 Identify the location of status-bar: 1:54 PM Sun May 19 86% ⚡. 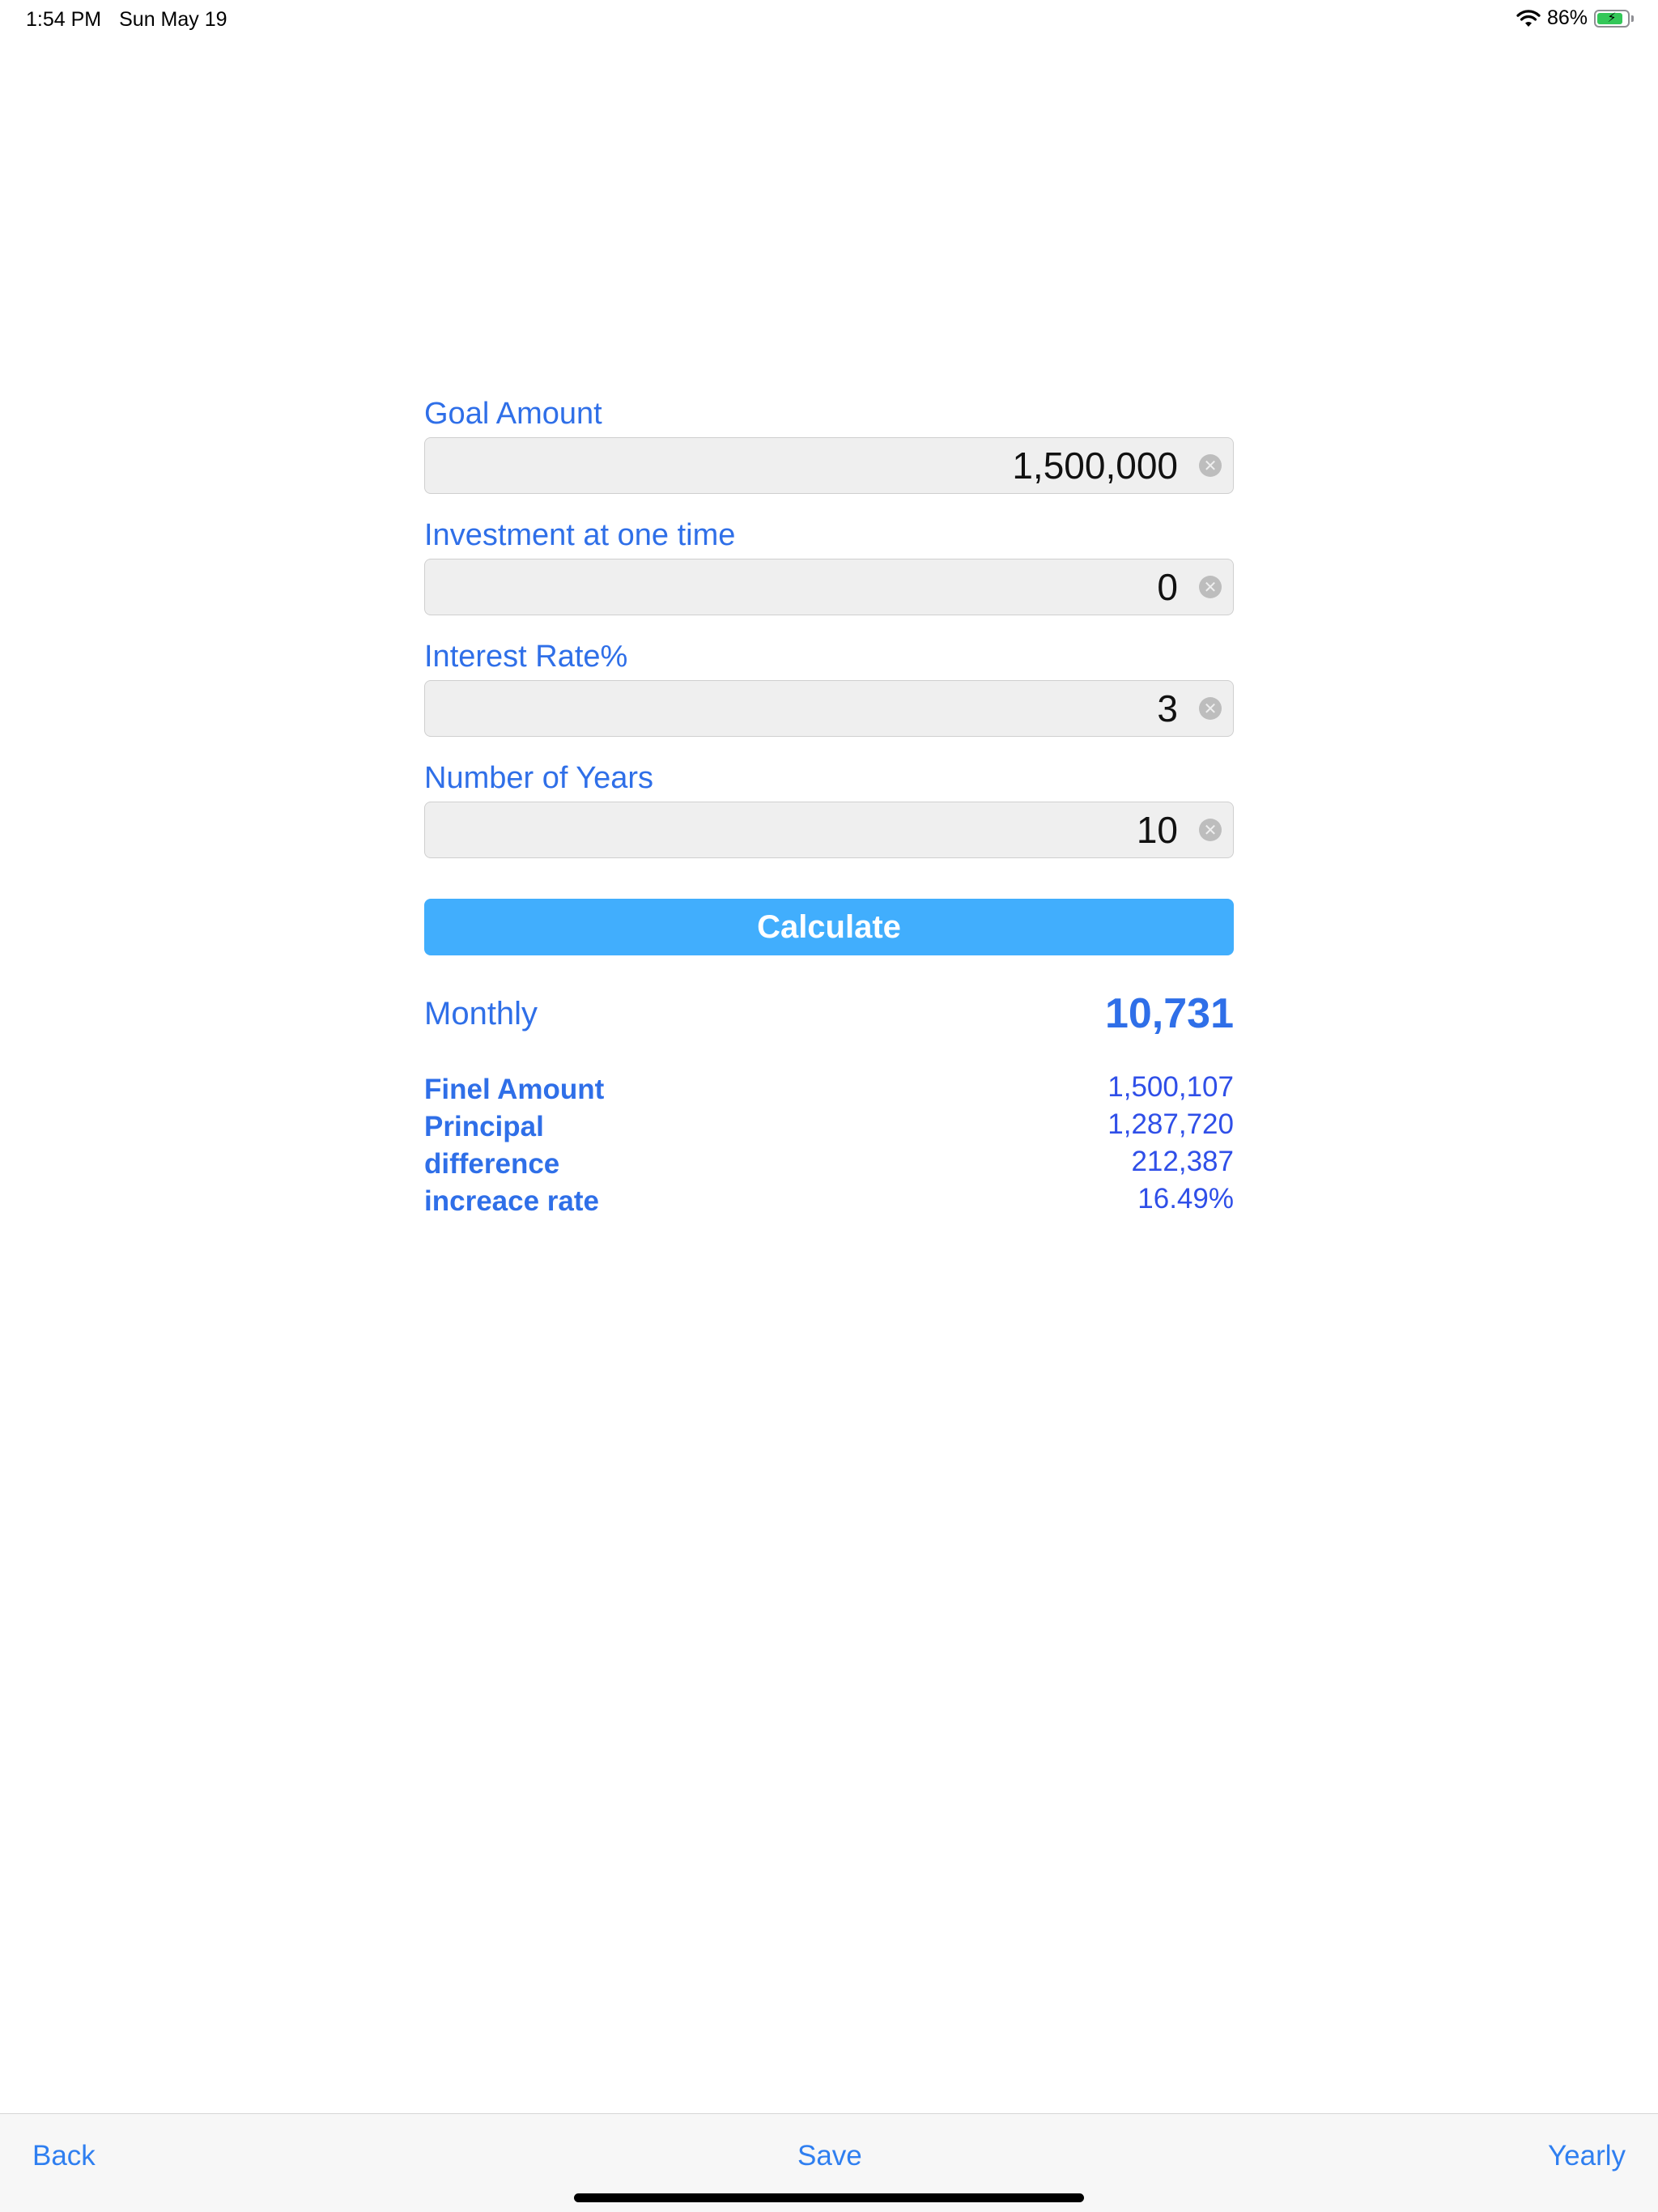
(829, 19).